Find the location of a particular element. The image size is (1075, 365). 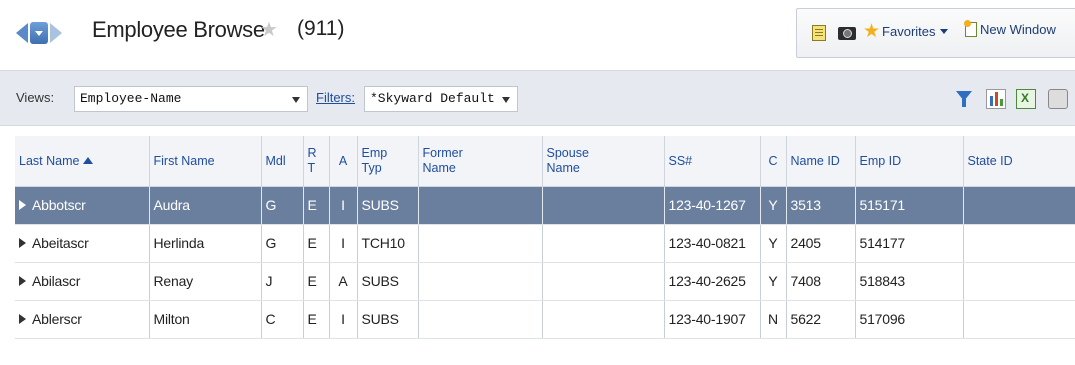

column-header-emptyp: Emp Typ is located at coordinates (388, 161).